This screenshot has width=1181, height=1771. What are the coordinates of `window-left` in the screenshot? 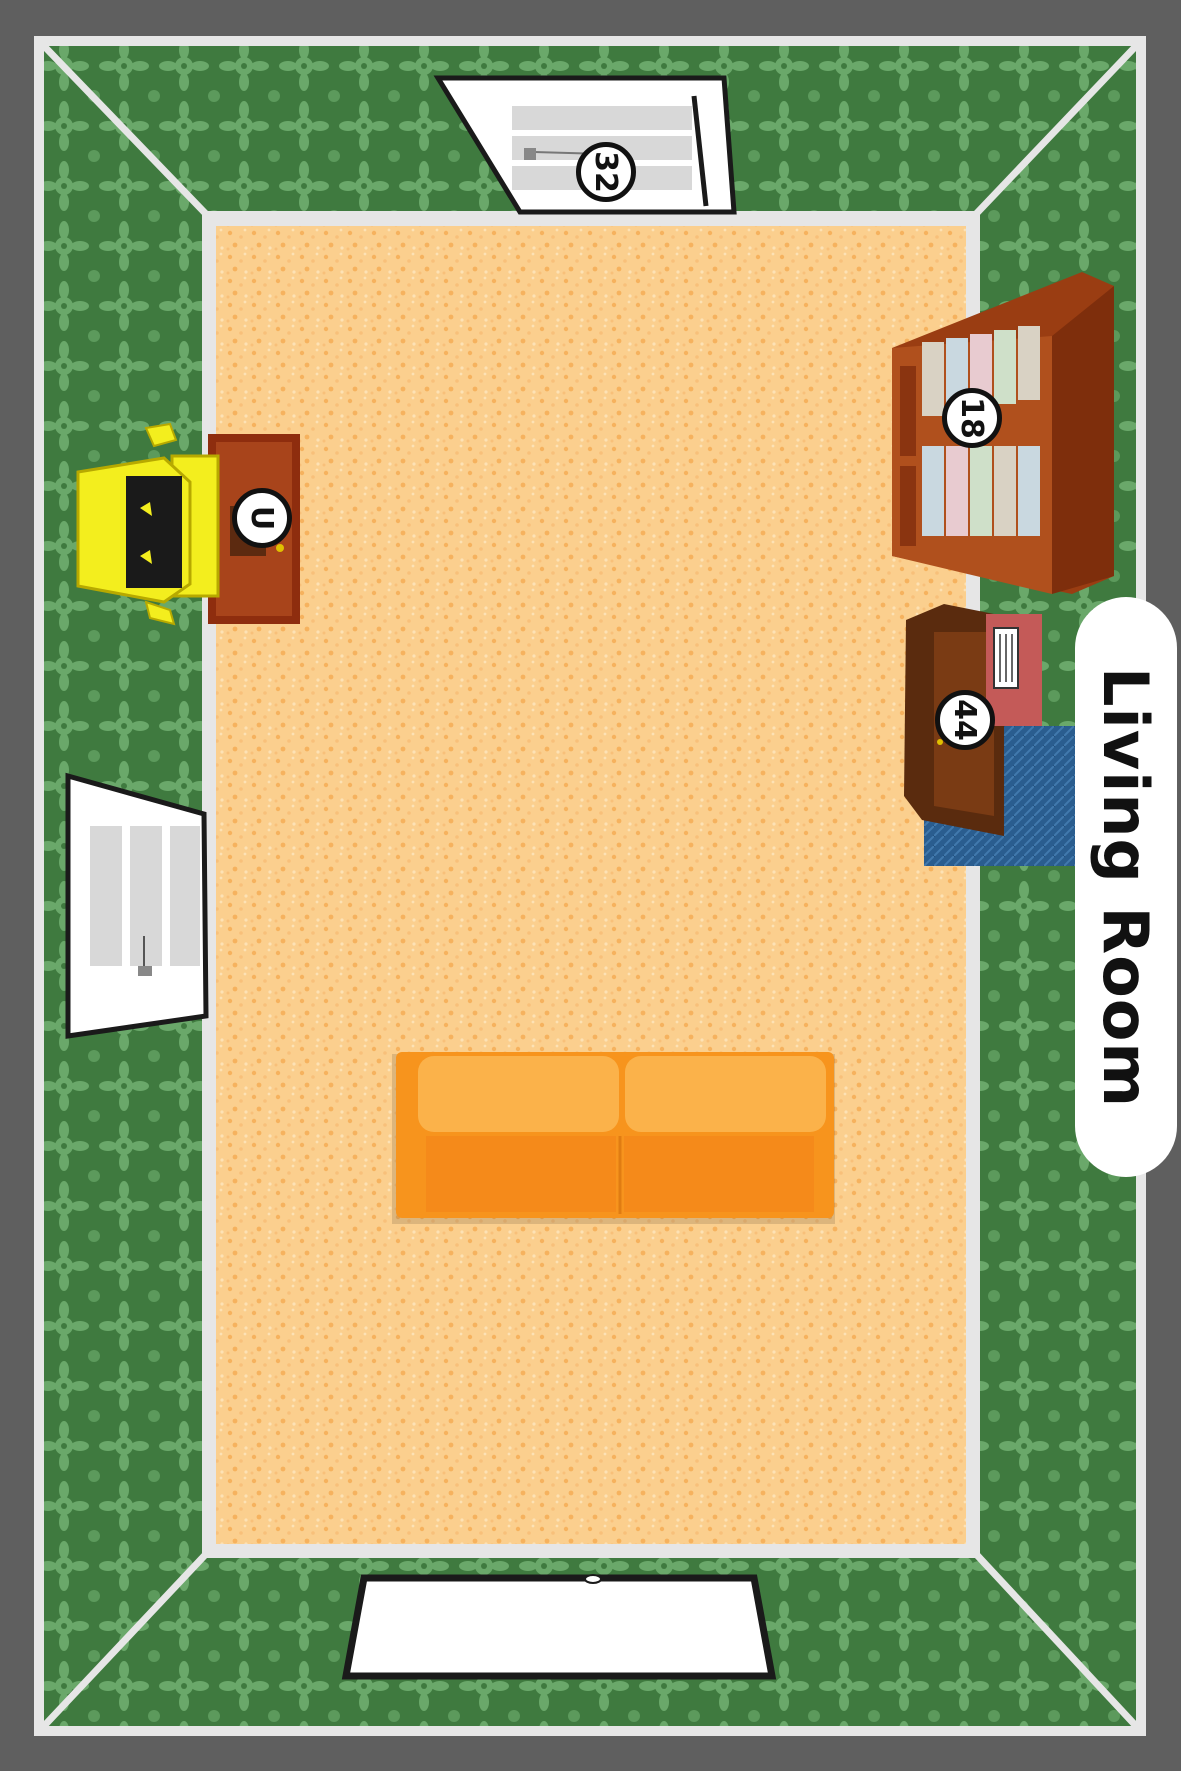 It's located at (137, 905).